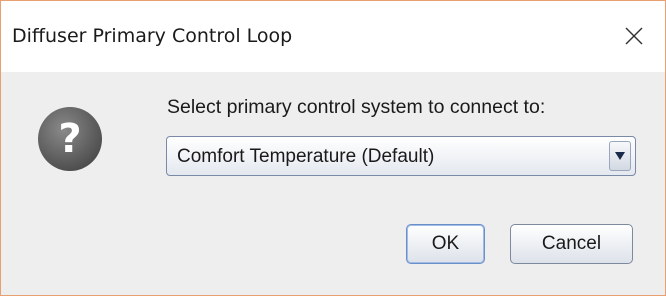  I want to click on close-icon, so click(634, 36).